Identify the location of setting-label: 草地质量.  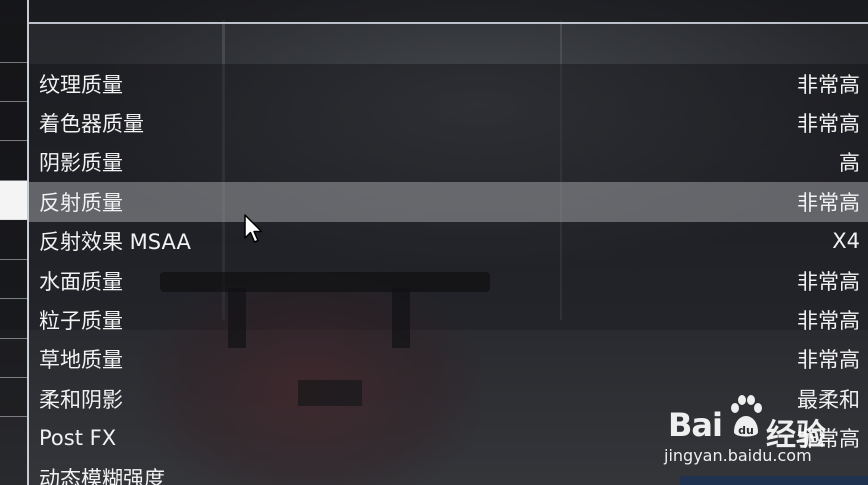
(81, 360).